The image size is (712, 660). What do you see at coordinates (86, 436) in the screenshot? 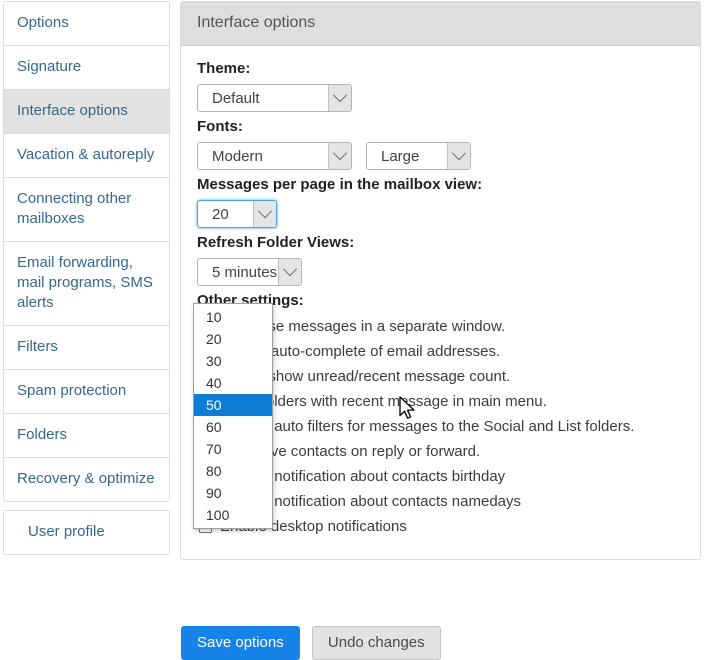
I see `sidebar-item-folders: Folders` at bounding box center [86, 436].